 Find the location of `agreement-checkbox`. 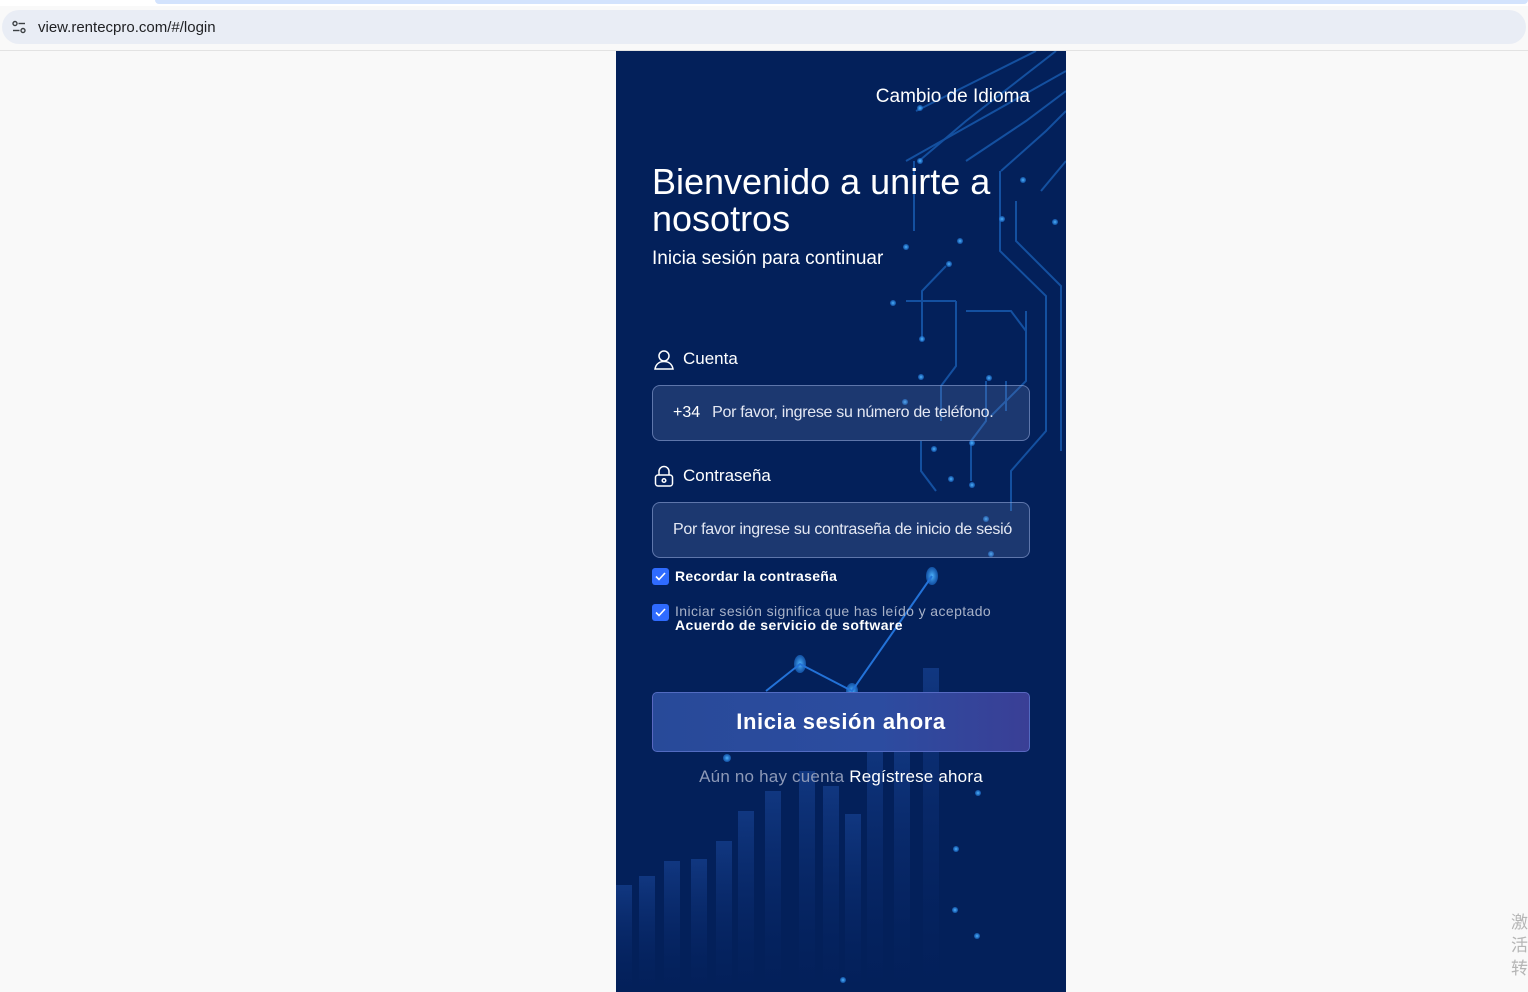

agreement-checkbox is located at coordinates (660, 612).